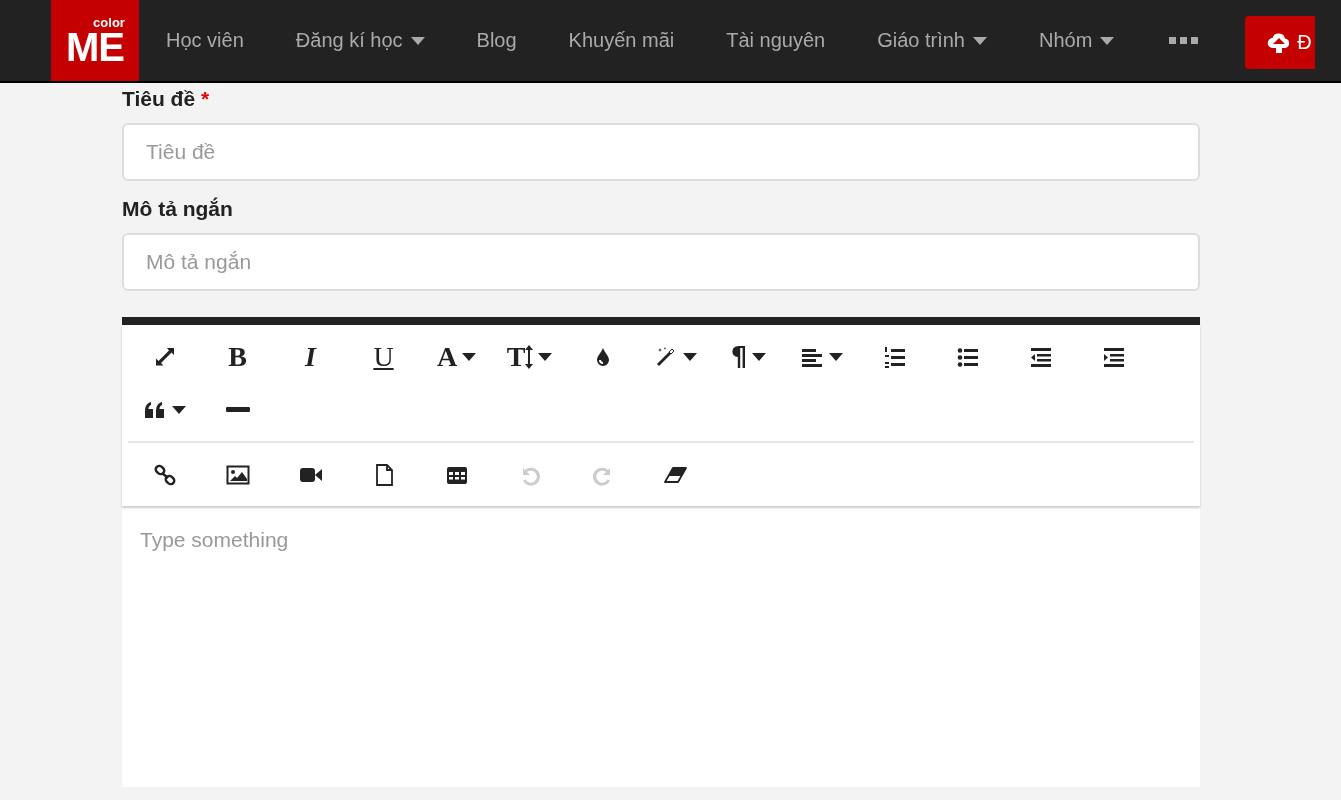  What do you see at coordinates (496, 40) in the screenshot?
I see `nav-link: Blog` at bounding box center [496, 40].